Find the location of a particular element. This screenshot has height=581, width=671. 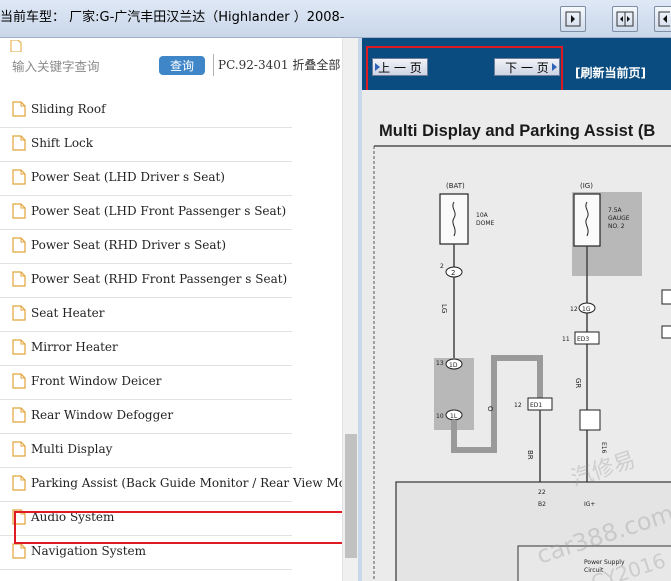

search-divider is located at coordinates (213, 65).